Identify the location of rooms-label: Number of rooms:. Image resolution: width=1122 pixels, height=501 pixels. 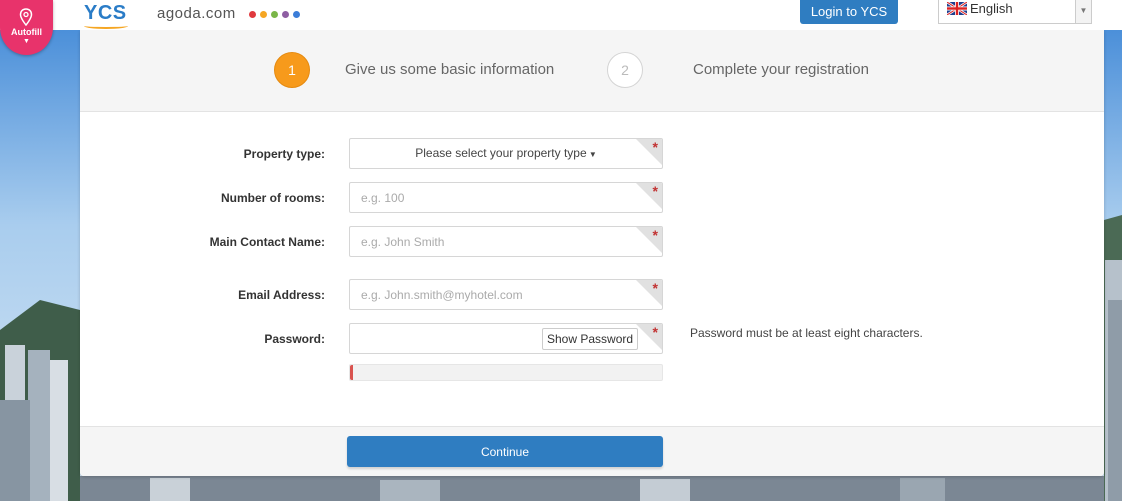
(272, 198).